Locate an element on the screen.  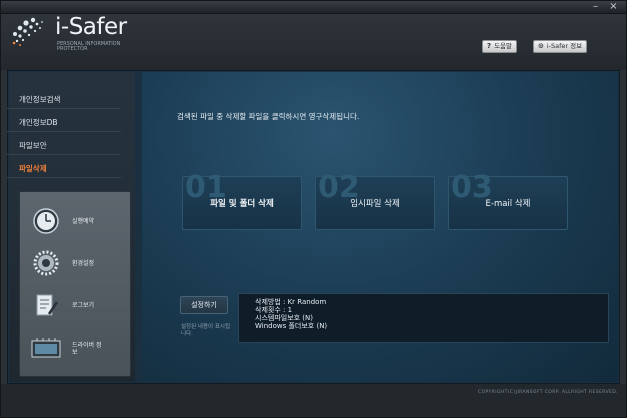
setting-windows-folder-protect: Windows 폴더보호 (N) is located at coordinates (291, 326).